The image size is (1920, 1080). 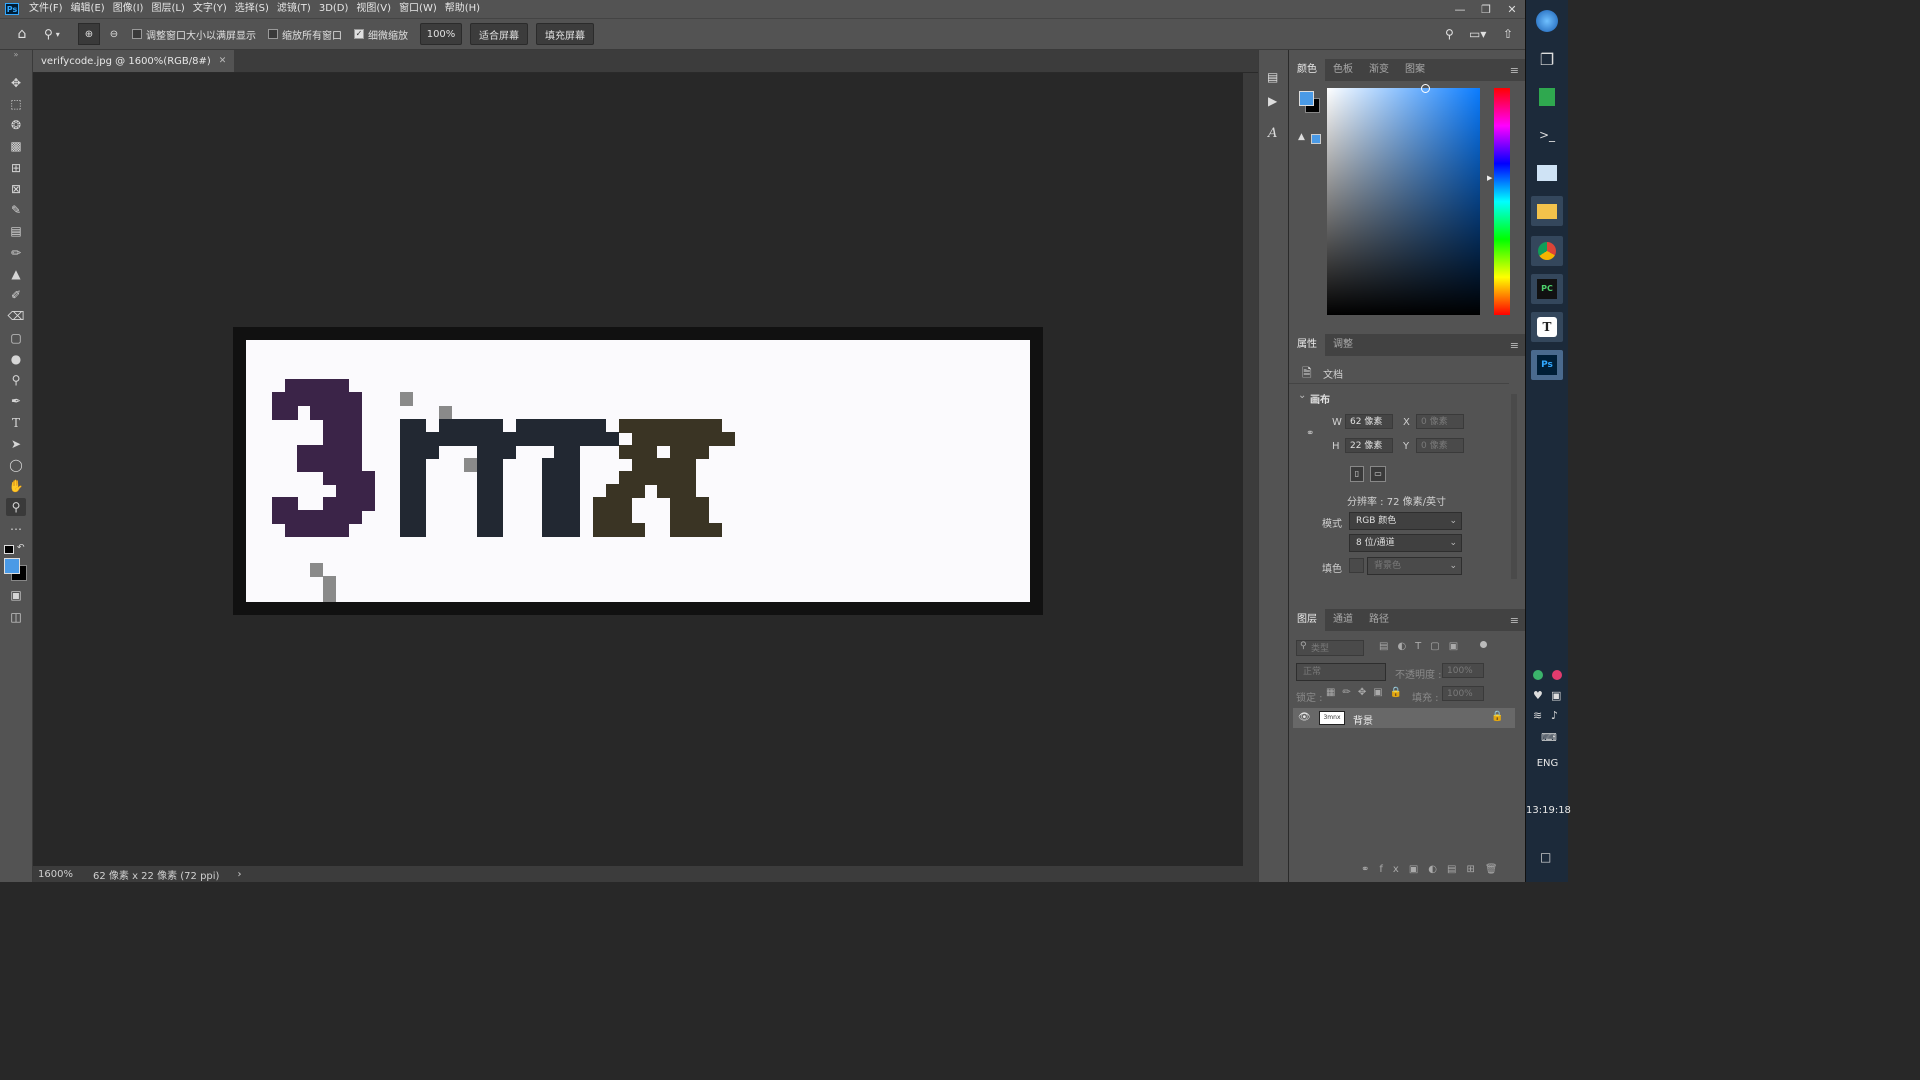 I want to click on link-icon: ⚭, so click(x=1310, y=433).